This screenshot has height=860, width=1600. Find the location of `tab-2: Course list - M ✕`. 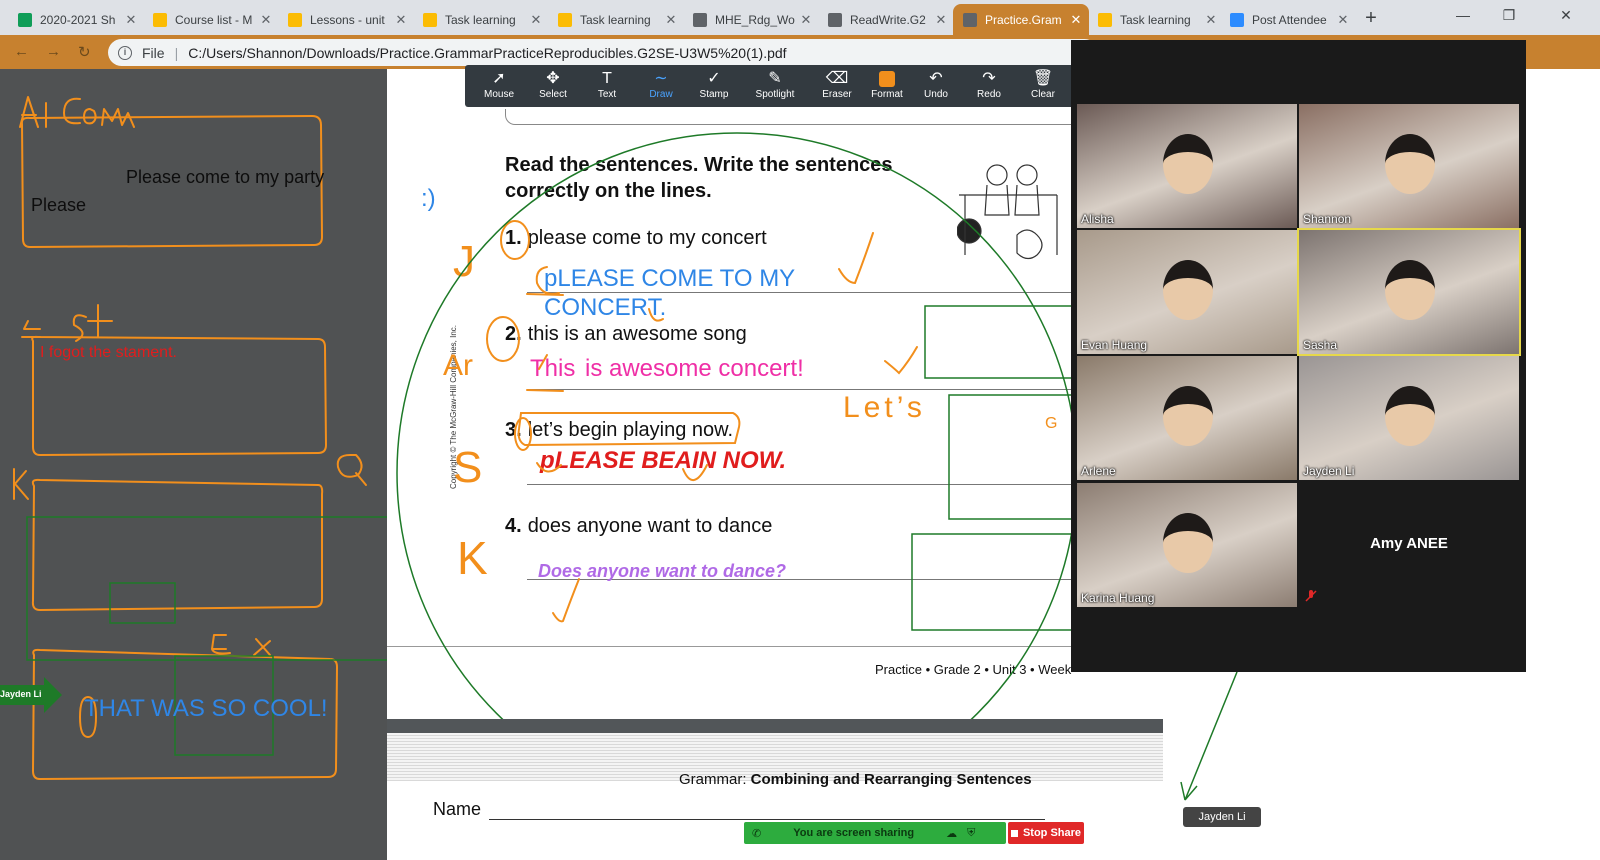

tab-2: Course list - M ✕ is located at coordinates (211, 19).